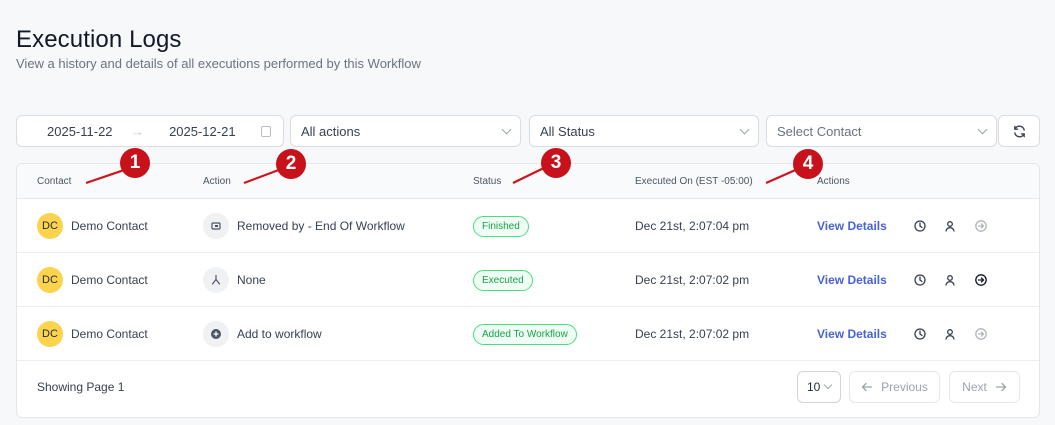  I want to click on annotation-marker-4: 4, so click(808, 164).